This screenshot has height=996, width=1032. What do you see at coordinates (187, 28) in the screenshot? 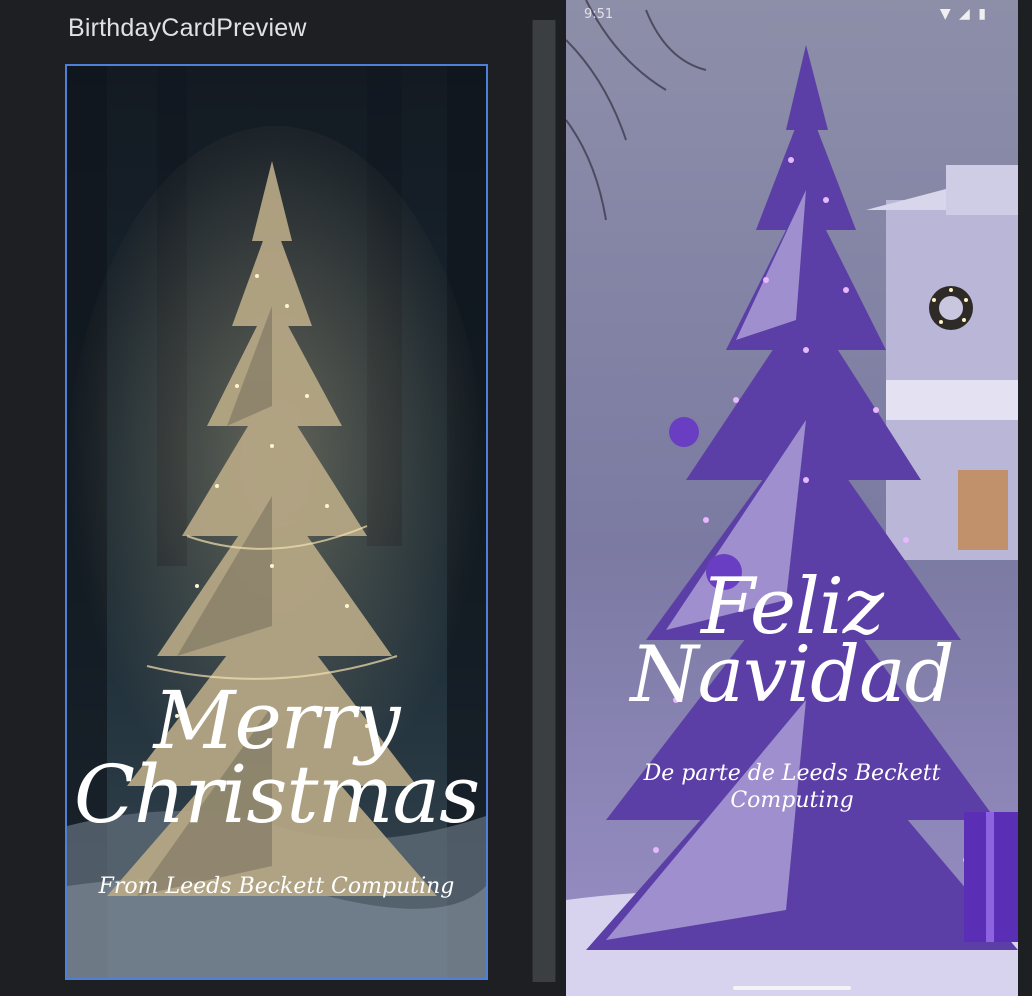
I see `preview-title: BirthdayCardPreview` at bounding box center [187, 28].